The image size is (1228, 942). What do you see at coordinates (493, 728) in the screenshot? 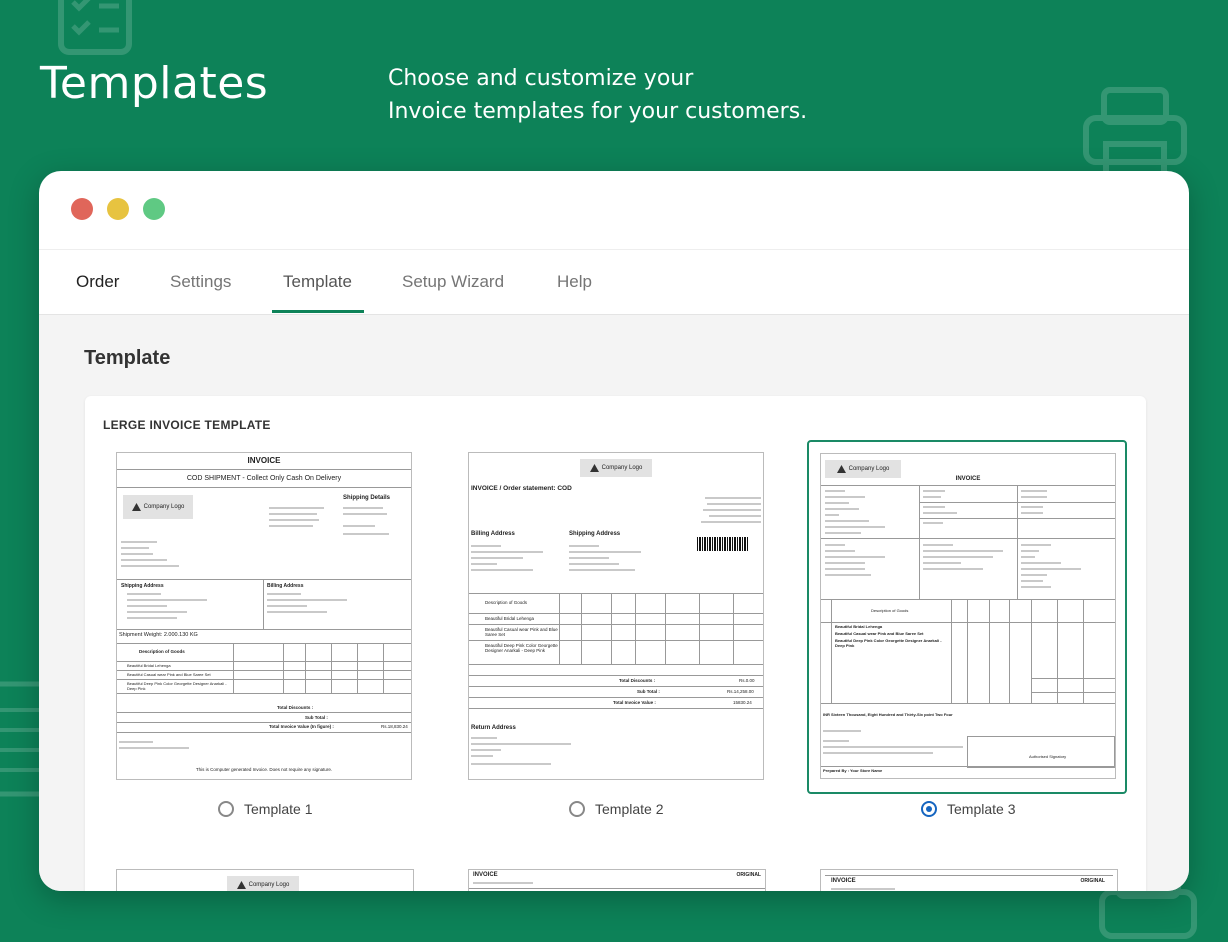
I see `t2-return-address: Return Address` at bounding box center [493, 728].